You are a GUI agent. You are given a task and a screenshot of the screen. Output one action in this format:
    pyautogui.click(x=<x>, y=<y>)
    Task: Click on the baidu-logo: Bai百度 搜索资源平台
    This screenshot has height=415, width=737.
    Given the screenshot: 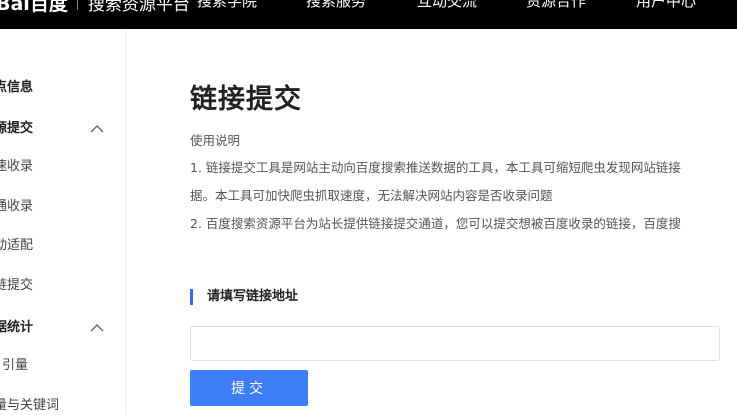 What is the action you would take?
    pyautogui.click(x=95, y=7)
    